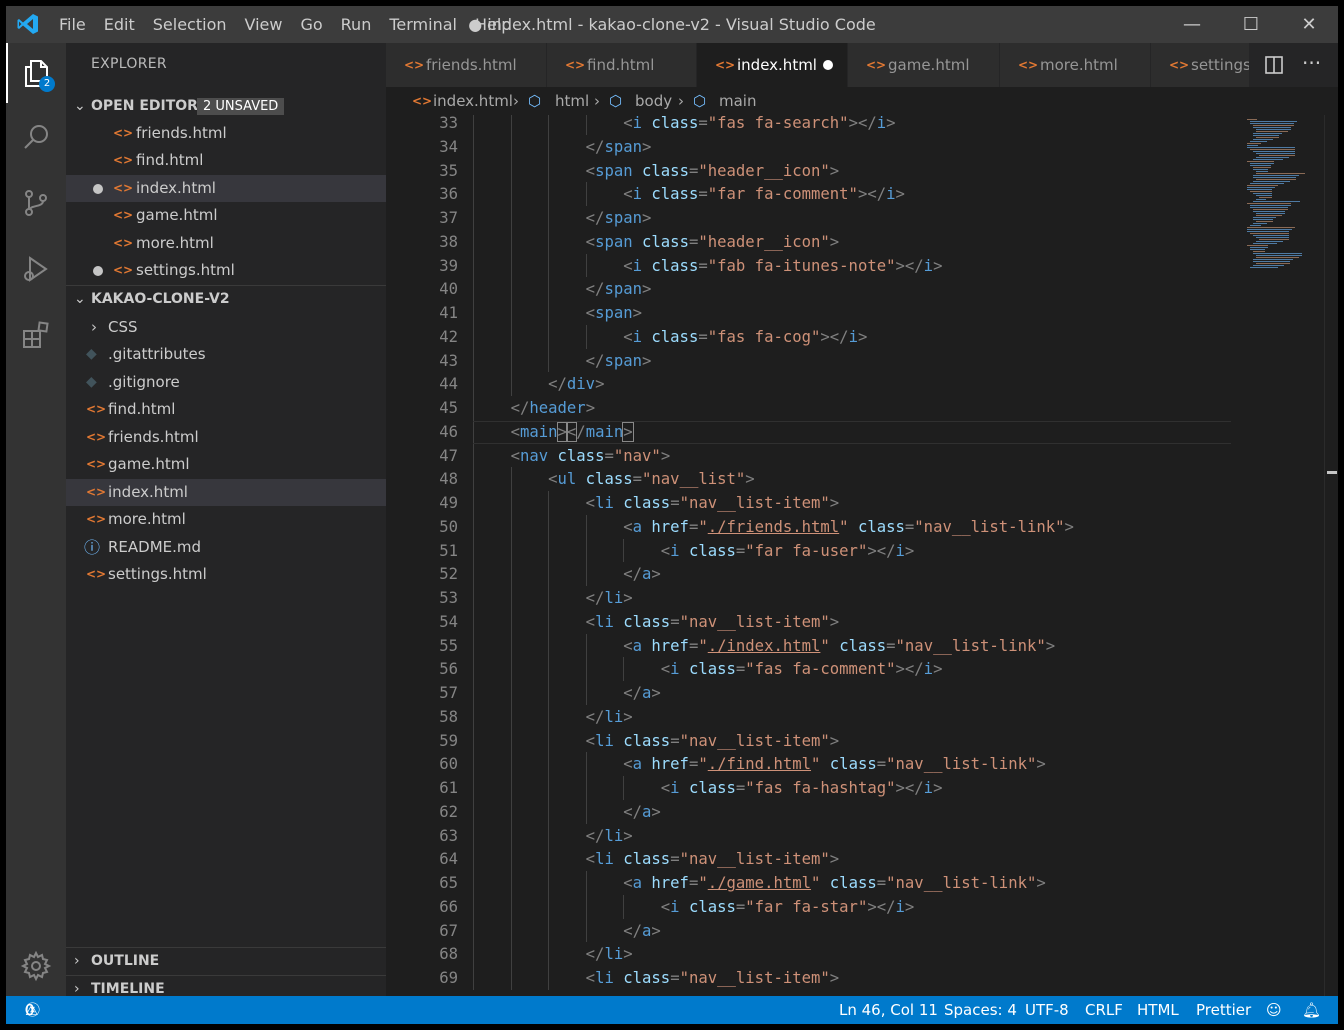 Image resolution: width=1344 pixels, height=1030 pixels. Describe the element at coordinates (737, 101) in the screenshot. I see `breadcrumb-item: main` at that location.